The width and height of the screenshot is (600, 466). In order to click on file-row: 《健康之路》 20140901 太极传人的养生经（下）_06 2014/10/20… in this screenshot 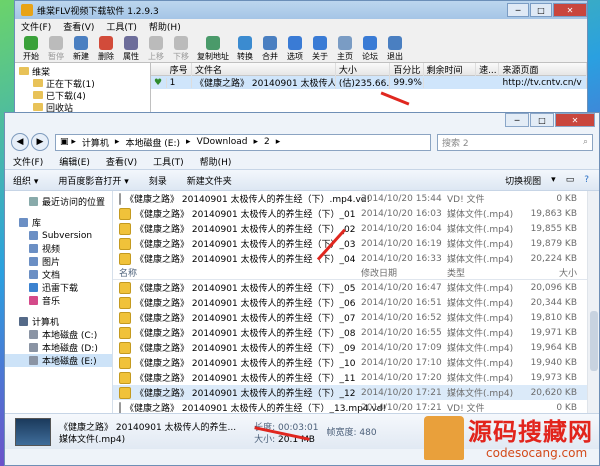, I will do `click(356, 302)`.